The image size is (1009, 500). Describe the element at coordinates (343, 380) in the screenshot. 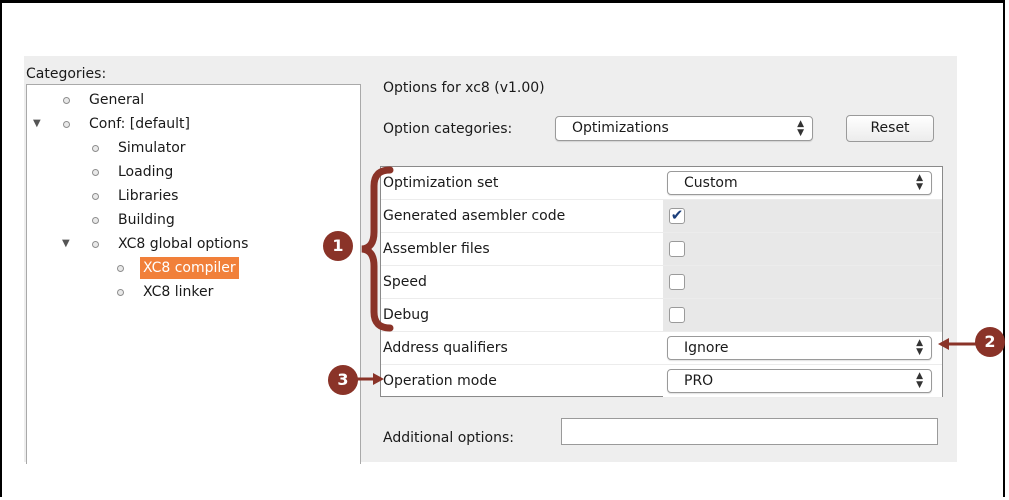

I see `callout-badge-3: 3` at that location.